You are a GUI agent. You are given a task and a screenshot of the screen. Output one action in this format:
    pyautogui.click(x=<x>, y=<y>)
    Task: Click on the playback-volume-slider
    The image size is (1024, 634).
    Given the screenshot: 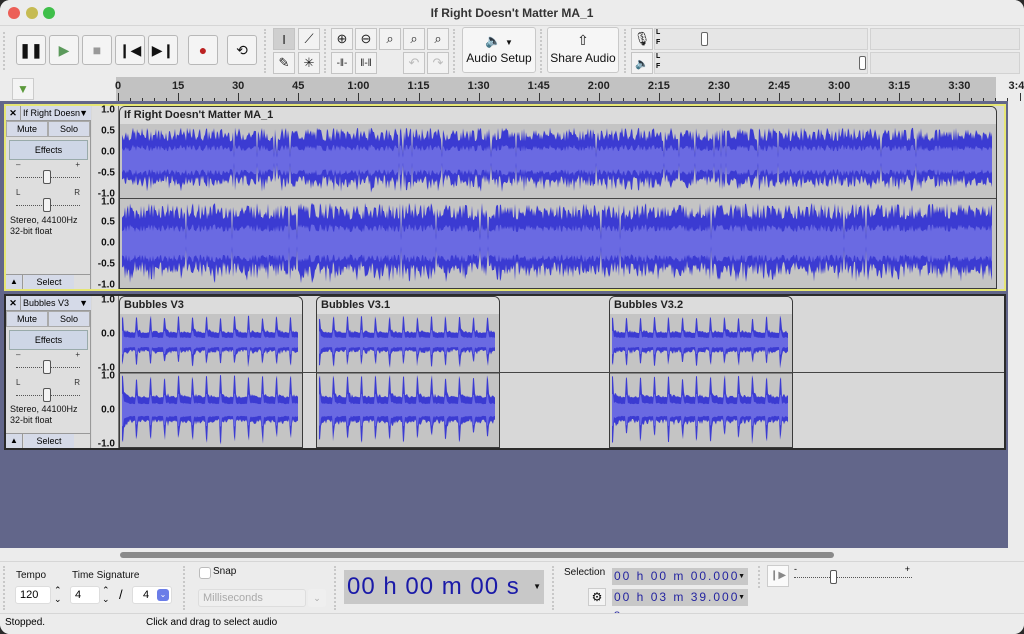 What is the action you would take?
    pyautogui.click(x=862, y=63)
    